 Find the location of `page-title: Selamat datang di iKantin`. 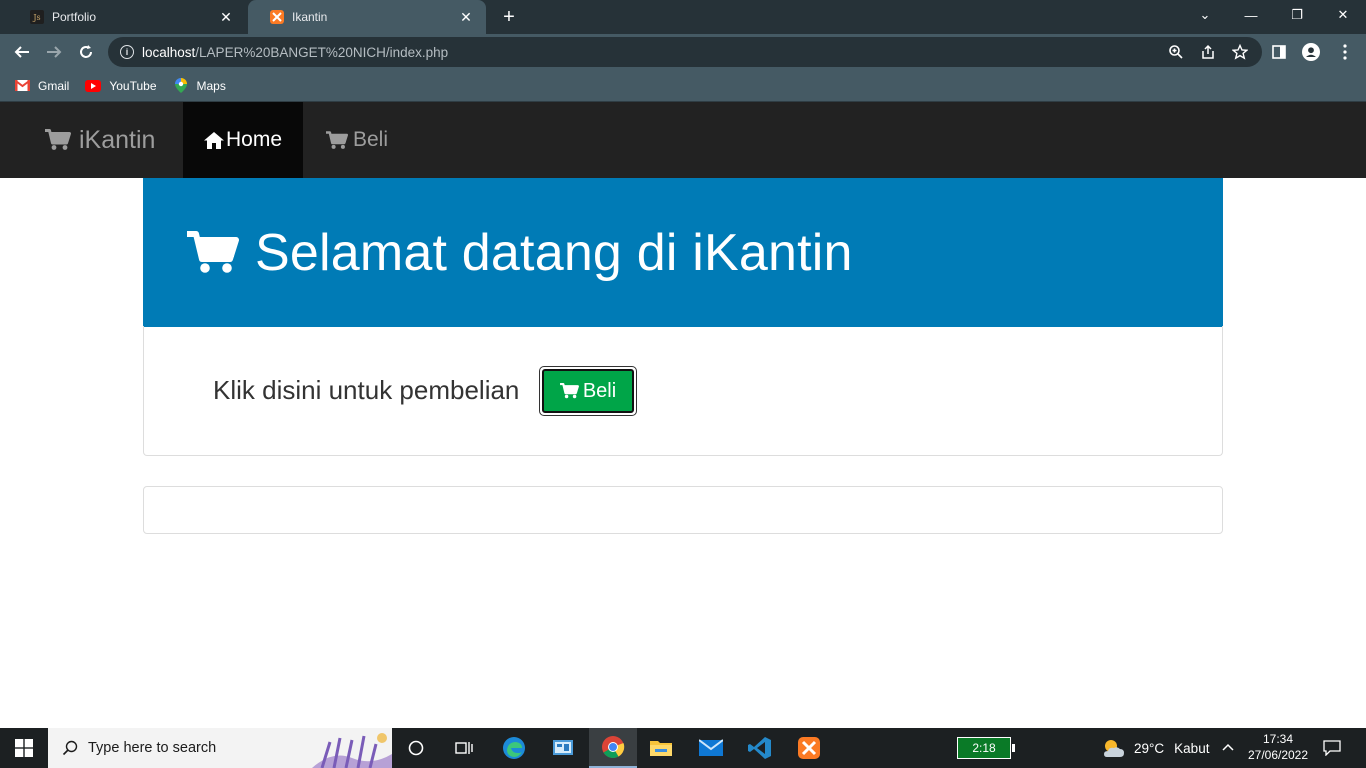

page-title: Selamat datang di iKantin is located at coordinates (554, 252).